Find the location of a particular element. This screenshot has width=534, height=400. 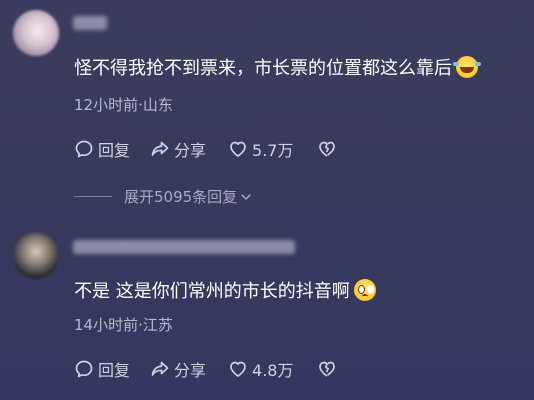

comment-text: 怪不得我抢不到票来，市长票的位置都这么靠后 is located at coordinates (276, 68).